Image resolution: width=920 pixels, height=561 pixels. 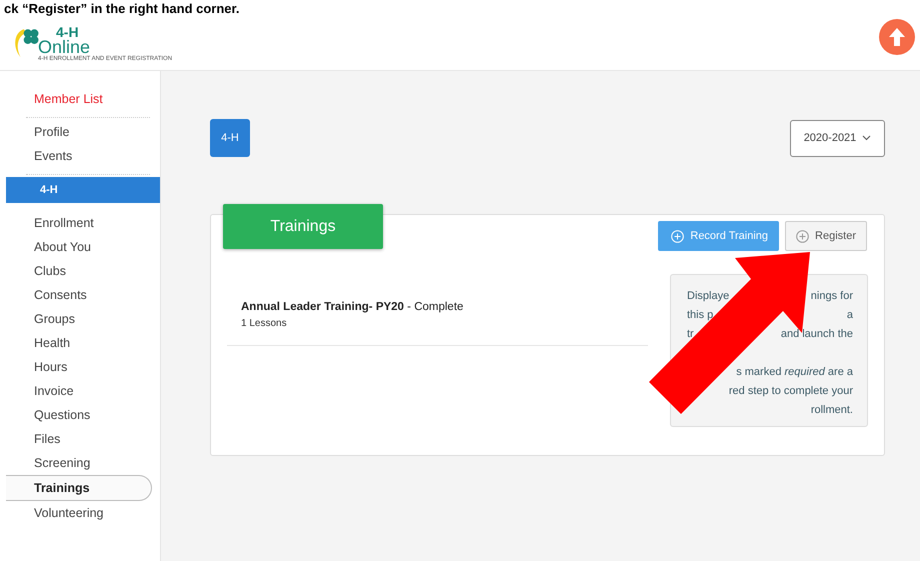 What do you see at coordinates (65, 47) in the screenshot?
I see `logo-text: Online` at bounding box center [65, 47].